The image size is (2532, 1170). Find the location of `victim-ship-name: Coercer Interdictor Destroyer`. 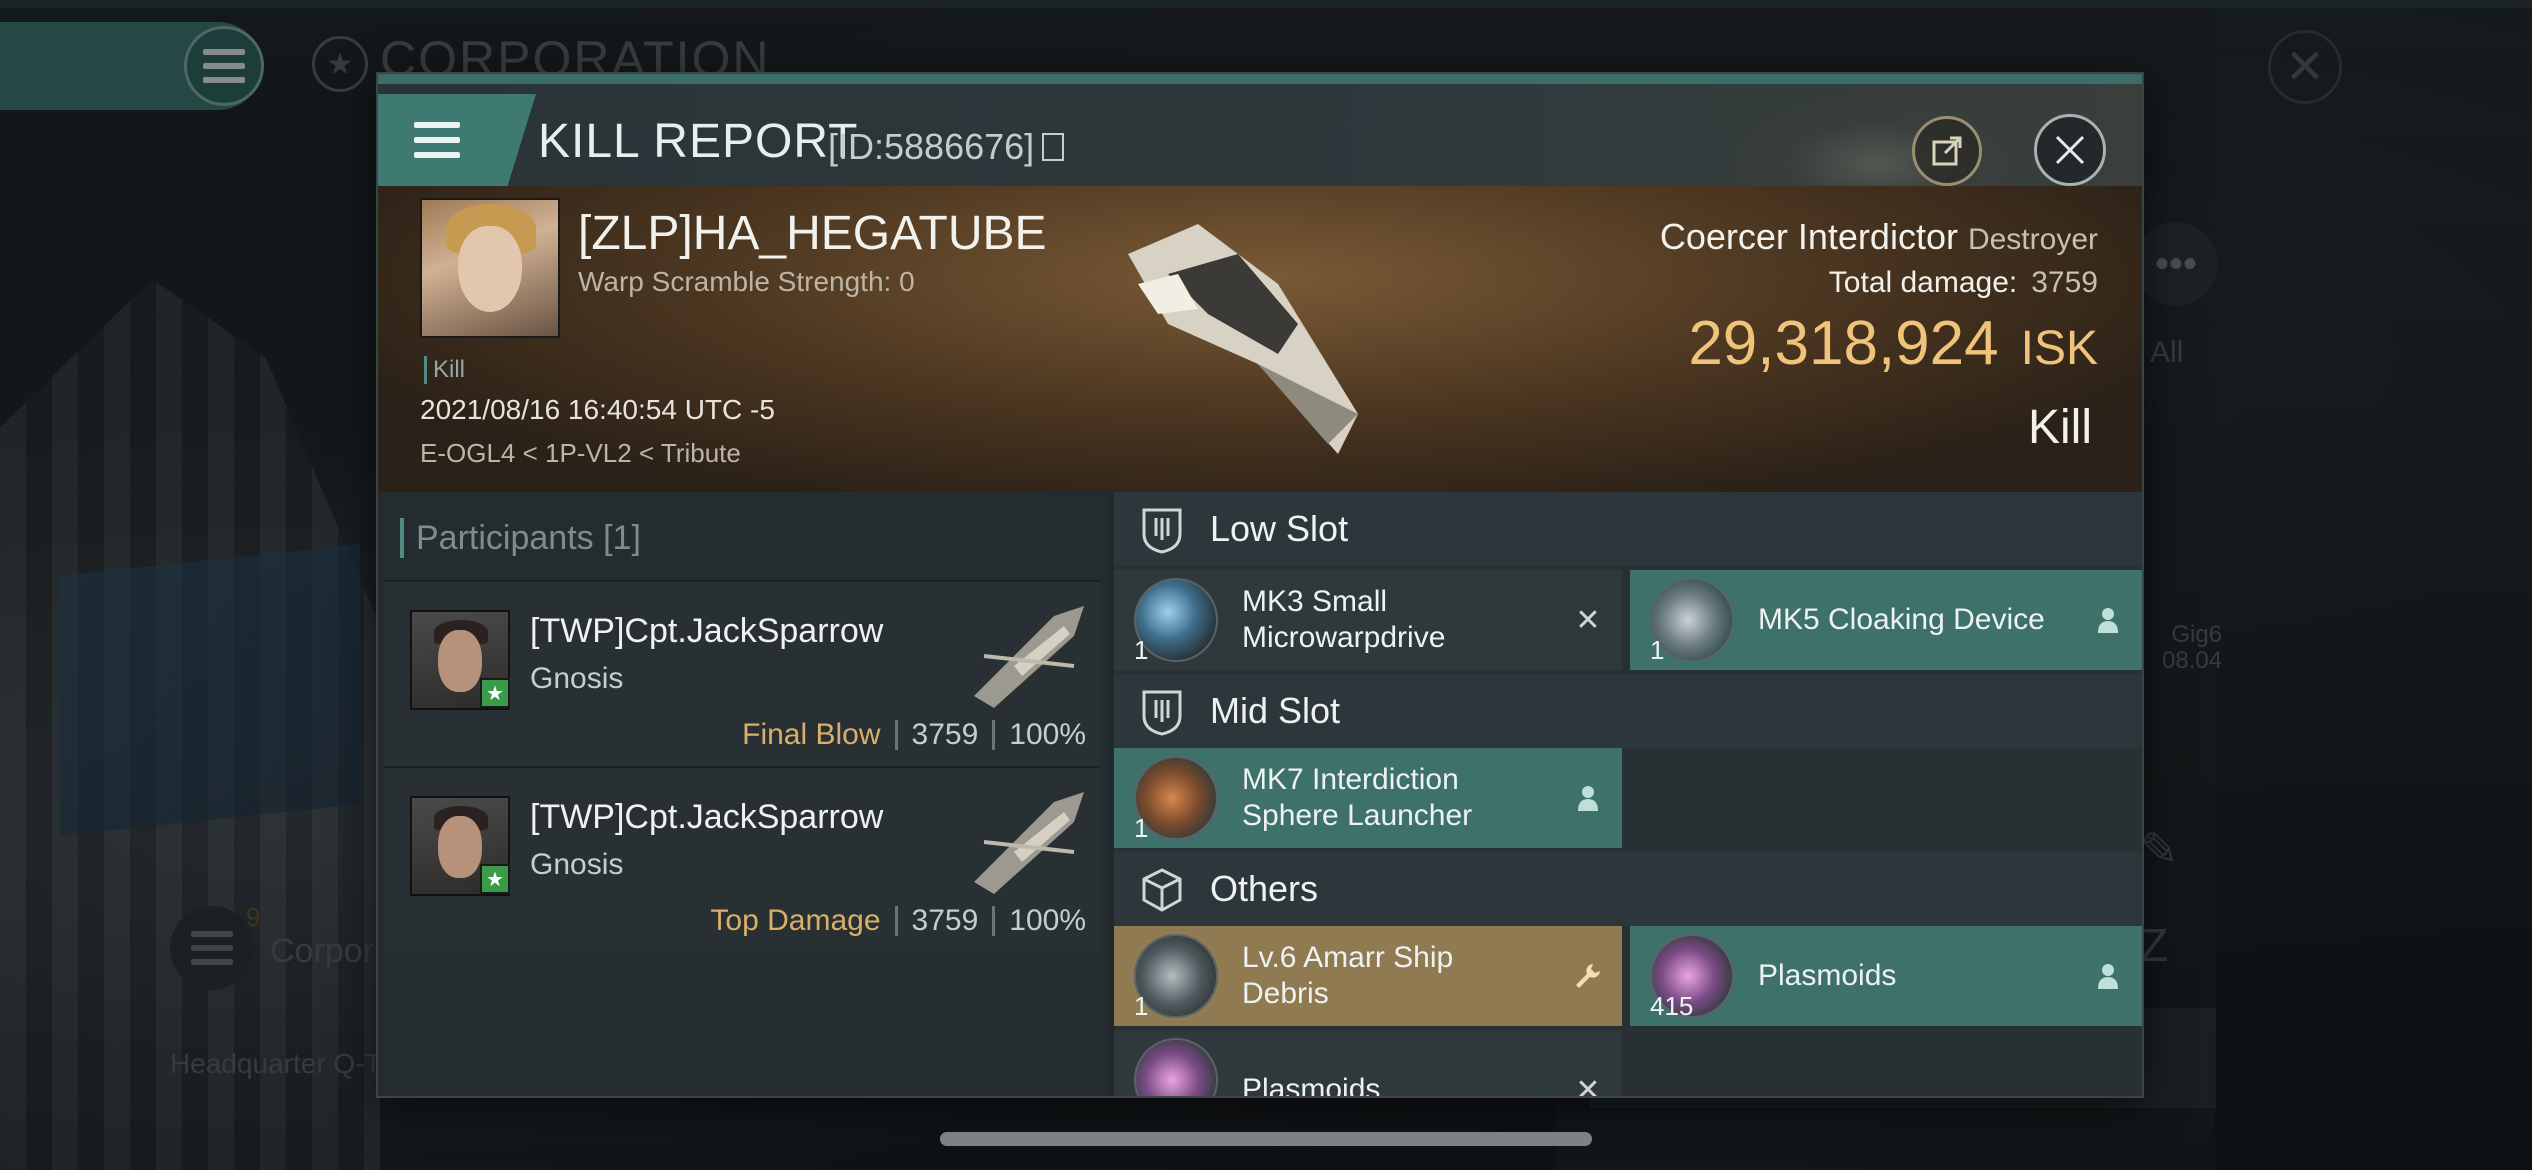

victim-ship-name: Coercer Interdictor Destroyer is located at coordinates (1879, 237).